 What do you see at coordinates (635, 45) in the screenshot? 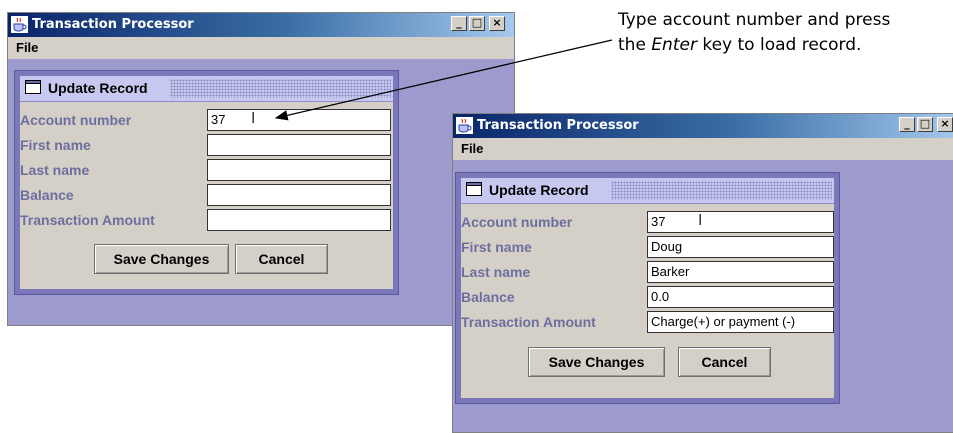
I see `callout-line-2-prefix: the` at bounding box center [635, 45].